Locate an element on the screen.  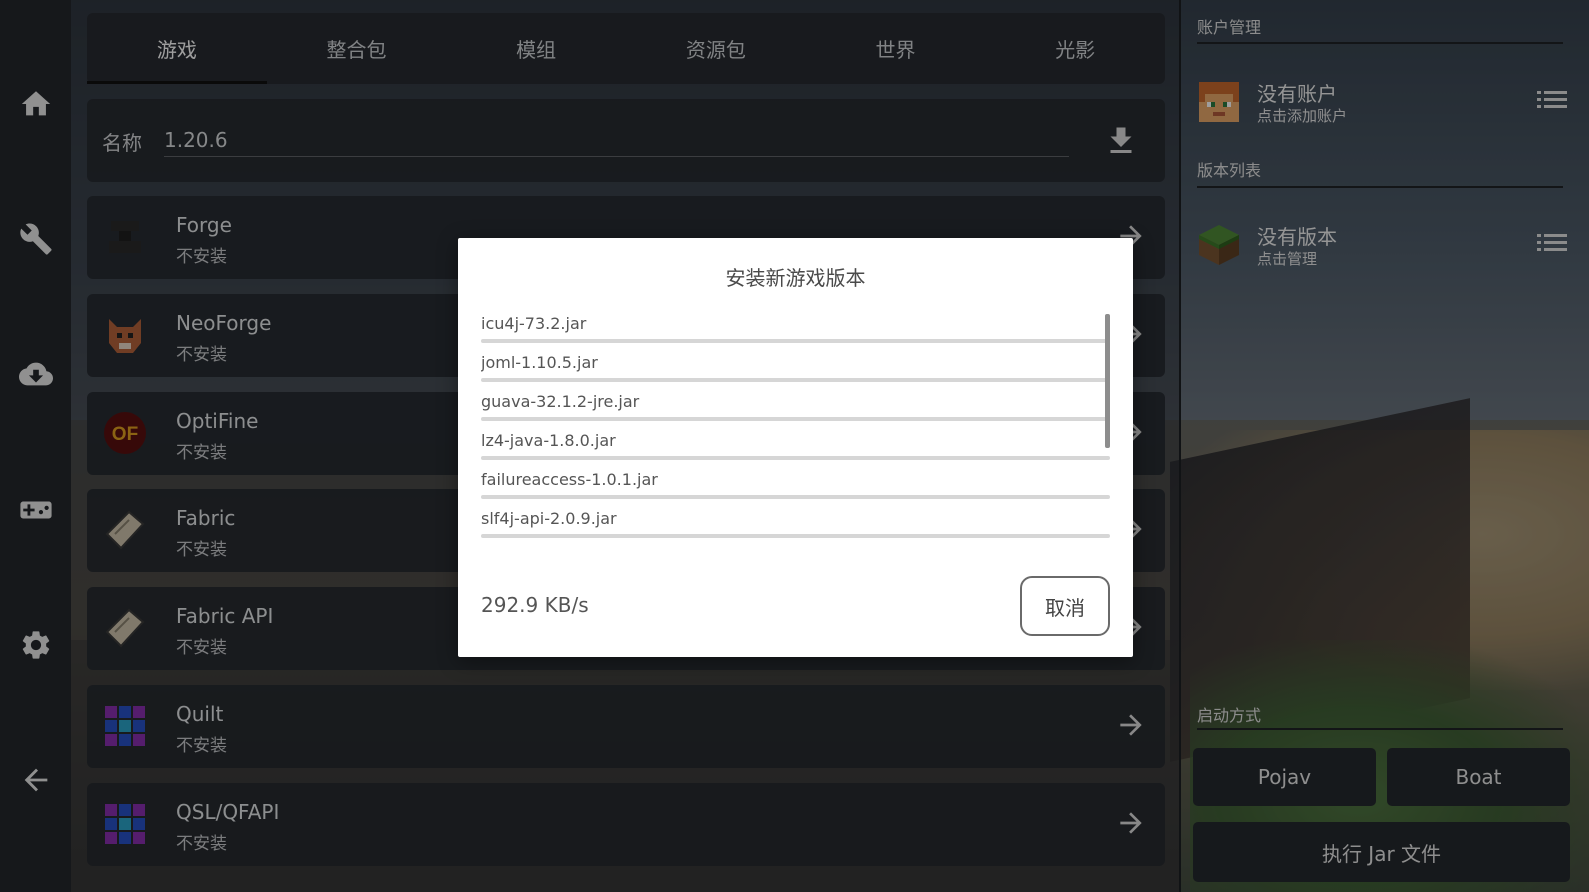
list-item: guava-32.1.2-jre.jar is located at coordinates (795, 411).